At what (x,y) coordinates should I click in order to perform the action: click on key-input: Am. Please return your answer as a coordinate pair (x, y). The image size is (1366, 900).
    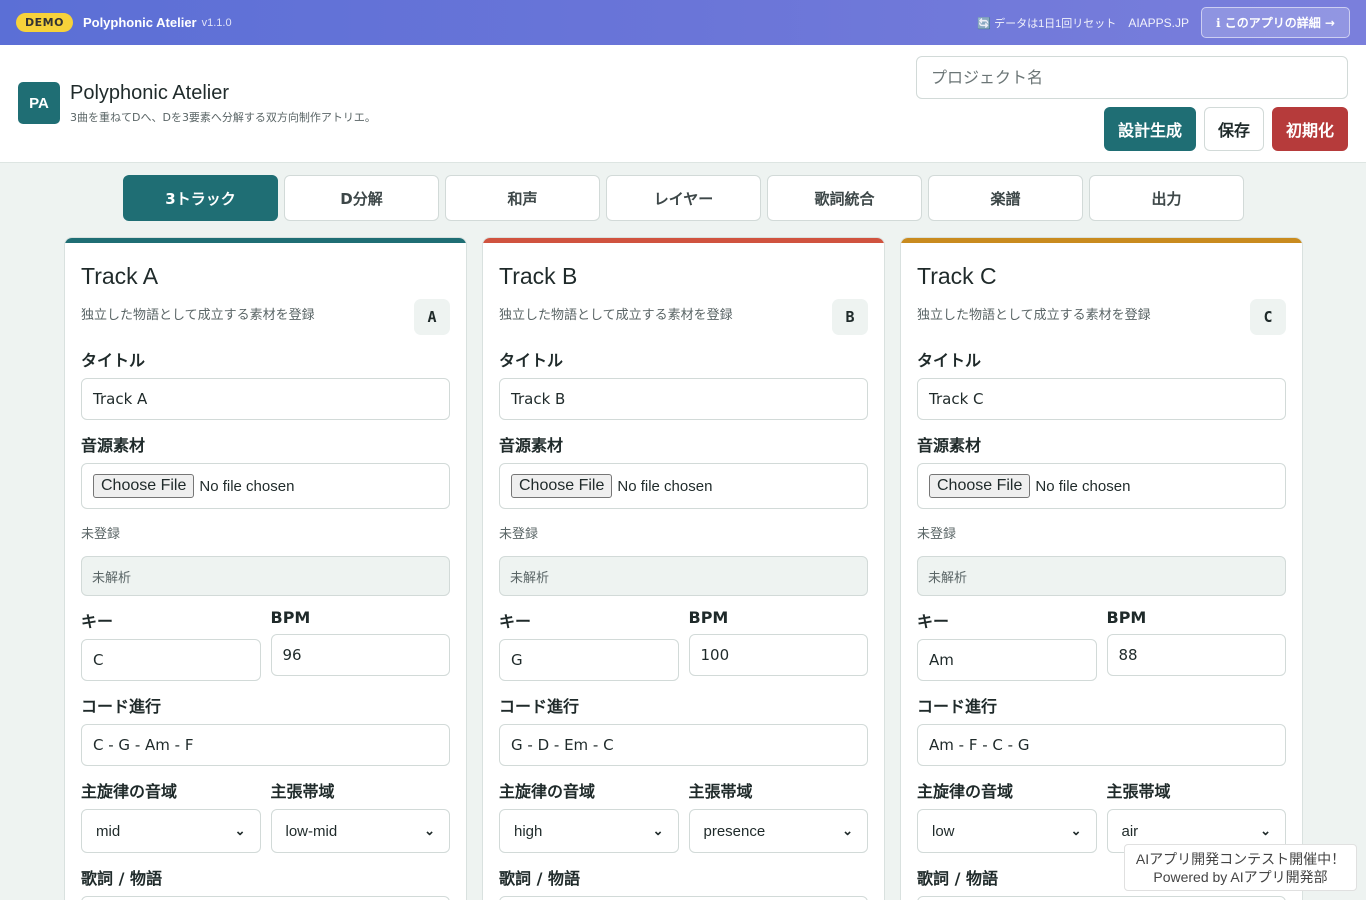
    Looking at the image, I should click on (1007, 660).